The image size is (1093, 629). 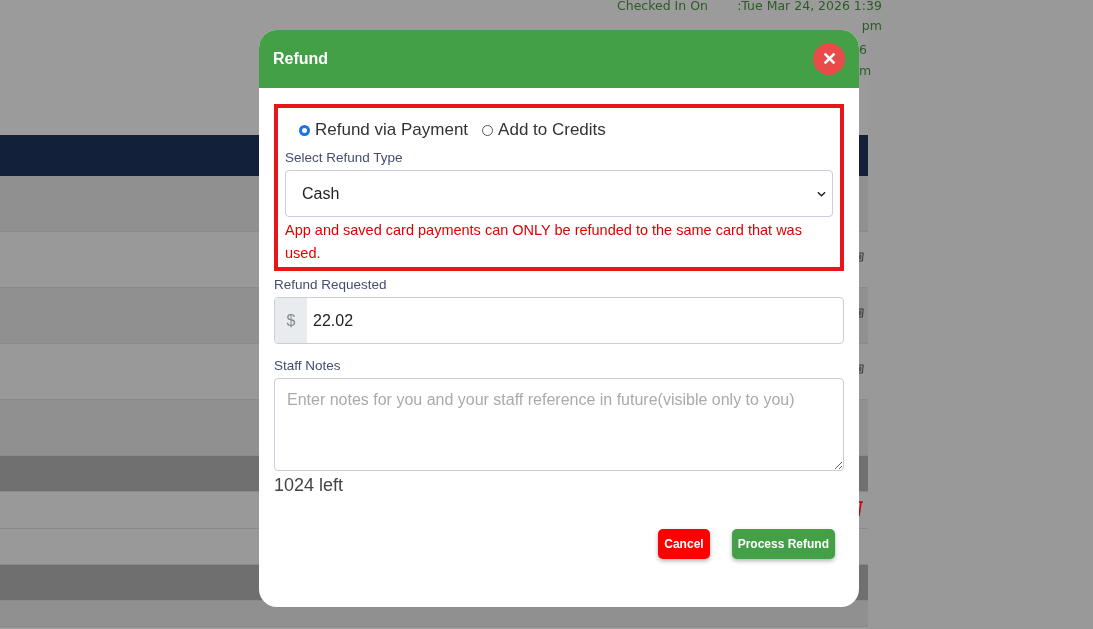 What do you see at coordinates (860, 509) in the screenshot?
I see `status-icon` at bounding box center [860, 509].